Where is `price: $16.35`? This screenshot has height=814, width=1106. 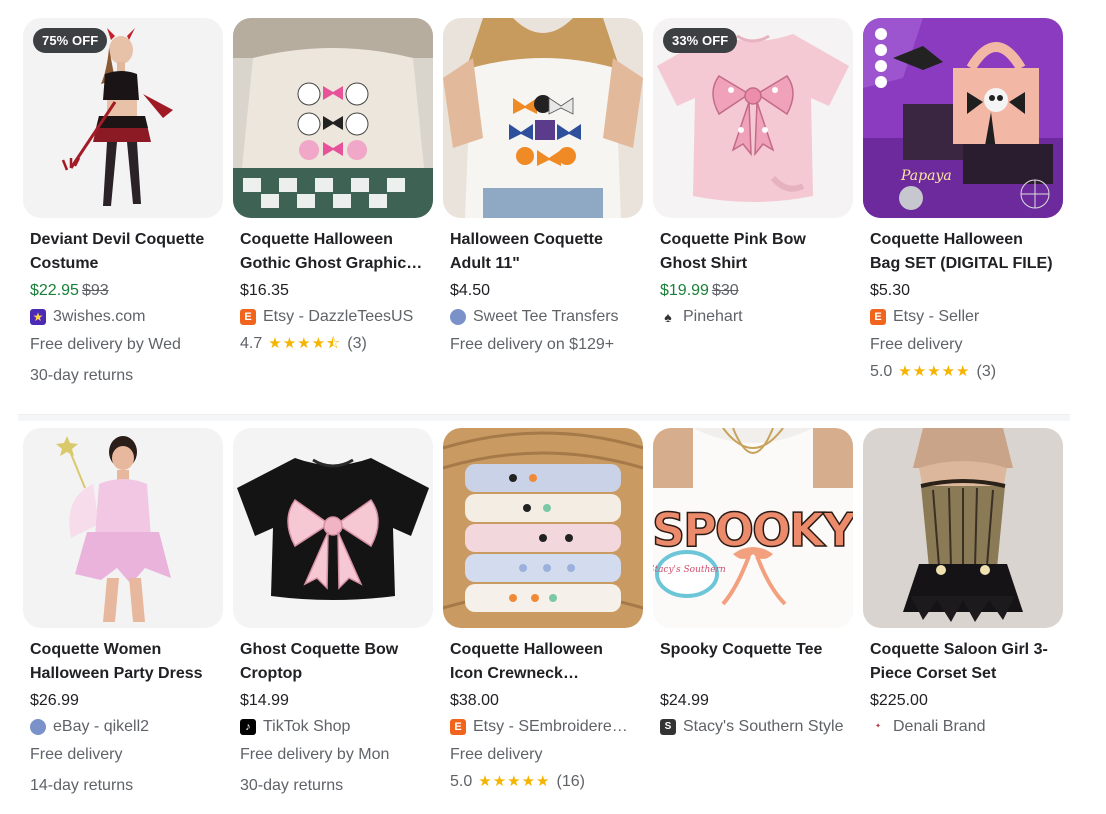 price: $16.35 is located at coordinates (264, 290).